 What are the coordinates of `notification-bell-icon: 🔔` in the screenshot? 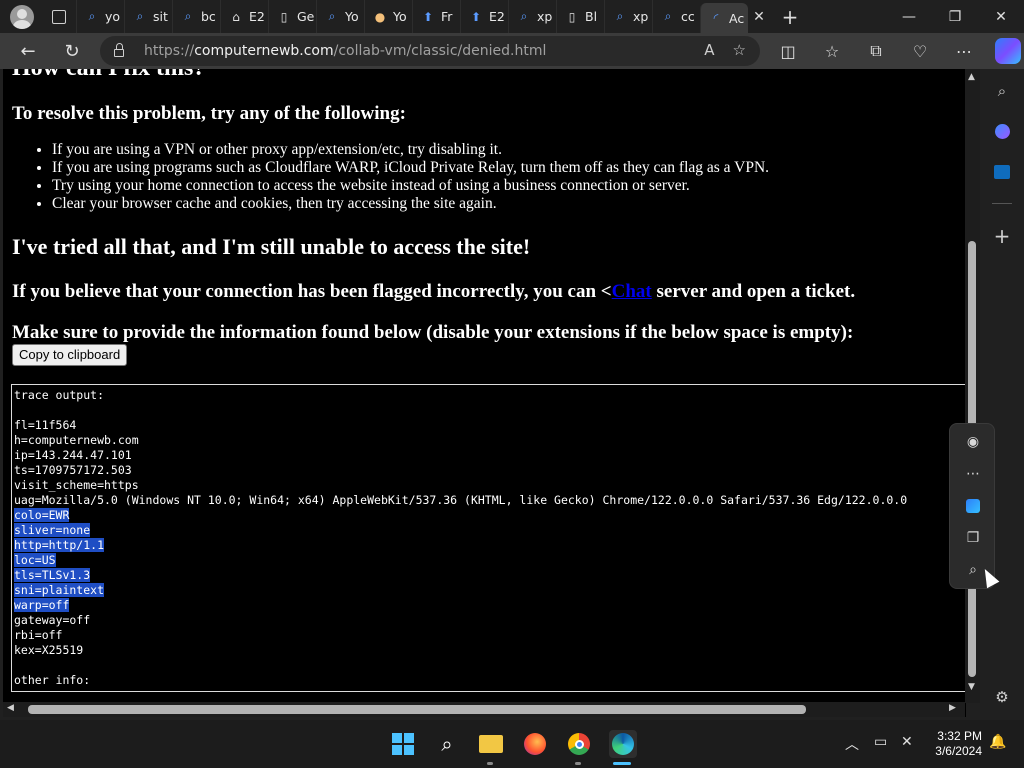 It's located at (997, 742).